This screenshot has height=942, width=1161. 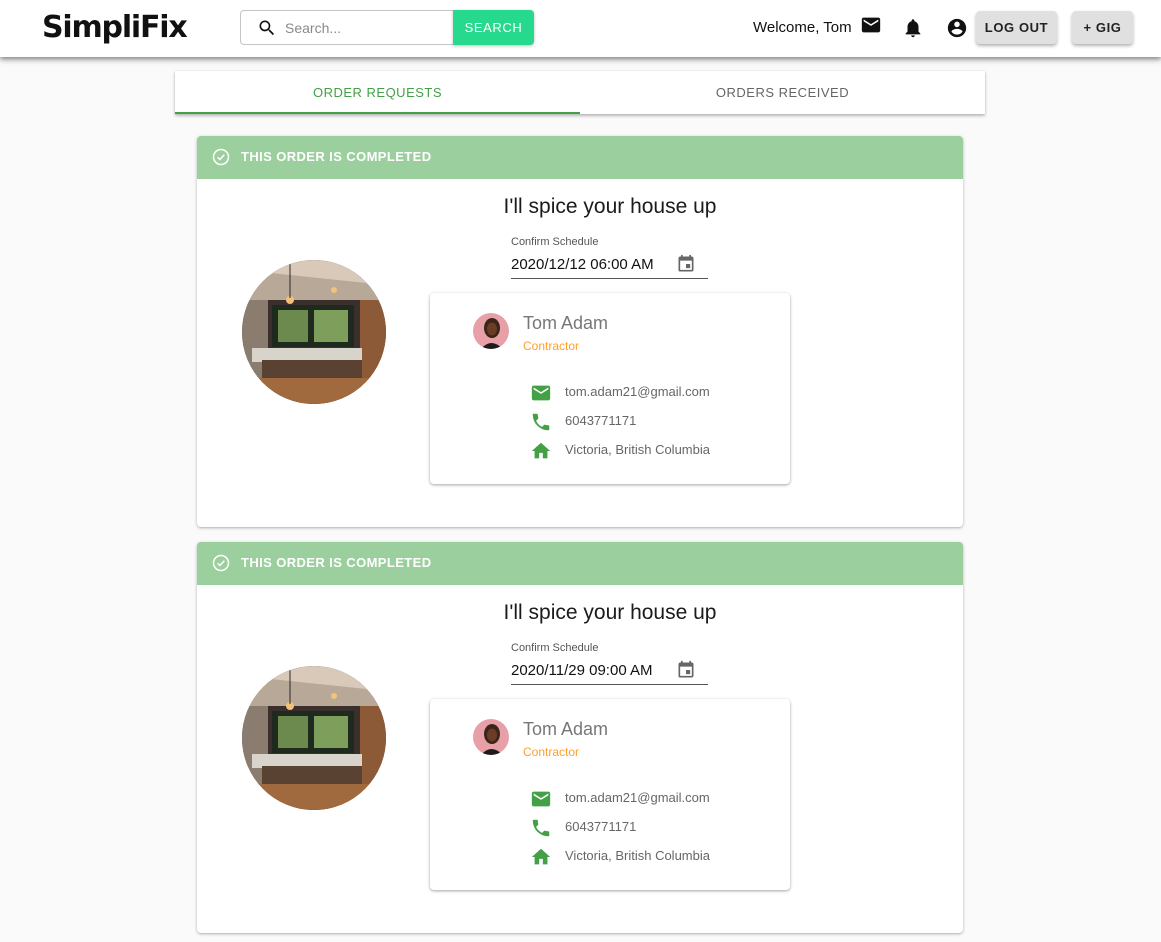 What do you see at coordinates (1016, 27) in the screenshot?
I see `logout-button: LOG OUT` at bounding box center [1016, 27].